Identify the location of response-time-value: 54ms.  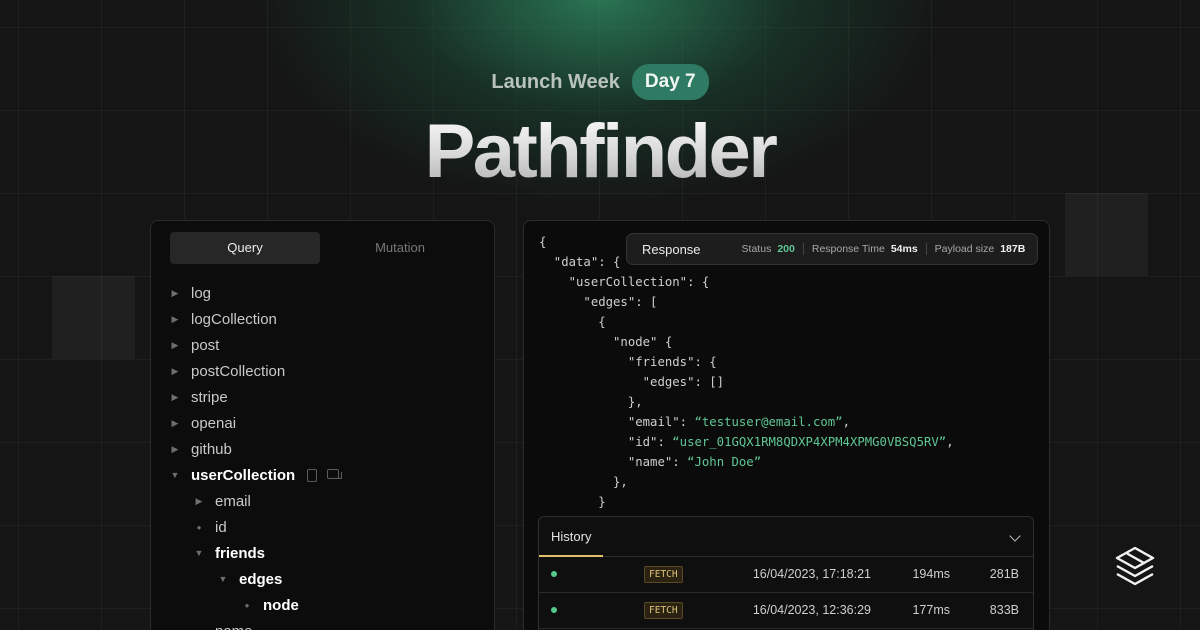
(904, 249).